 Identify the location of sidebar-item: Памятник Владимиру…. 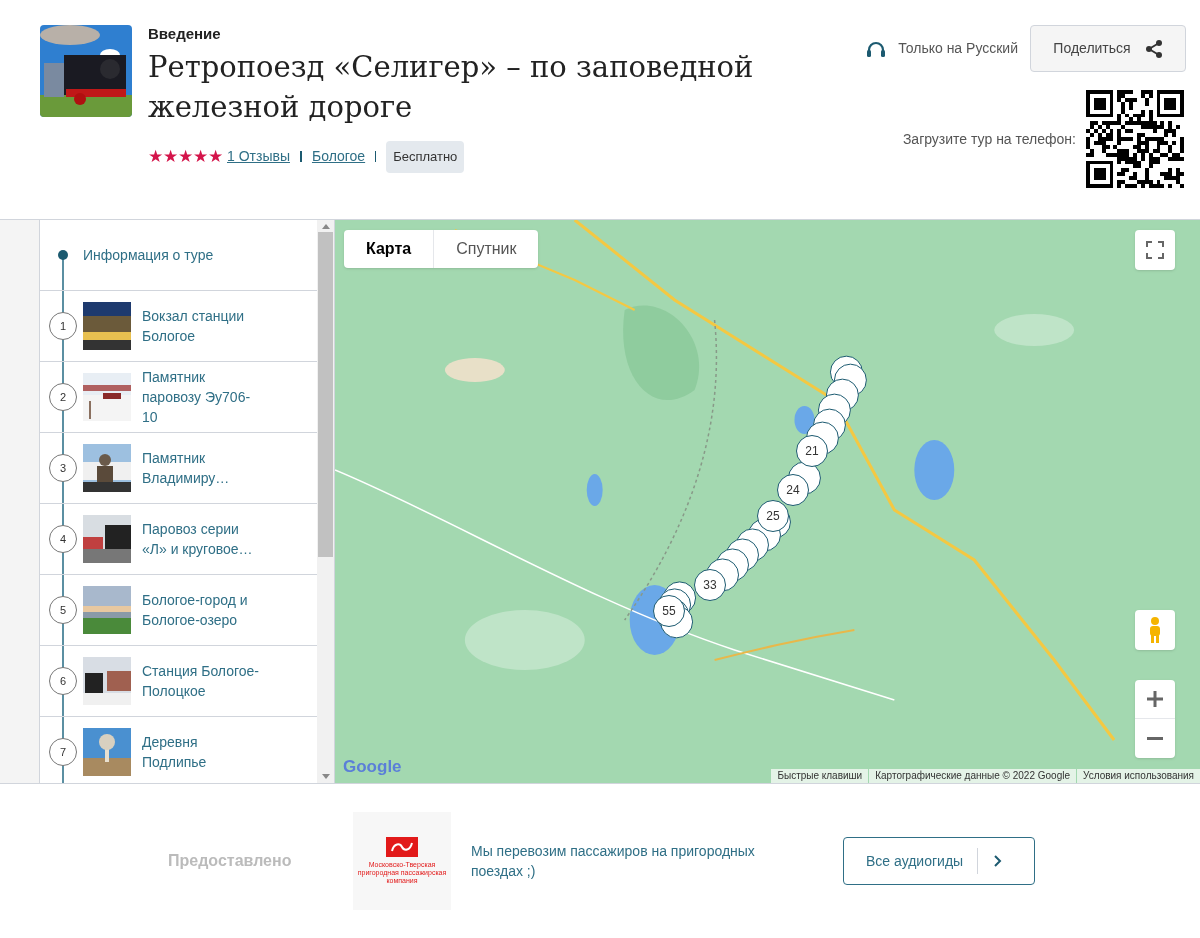
(201, 468).